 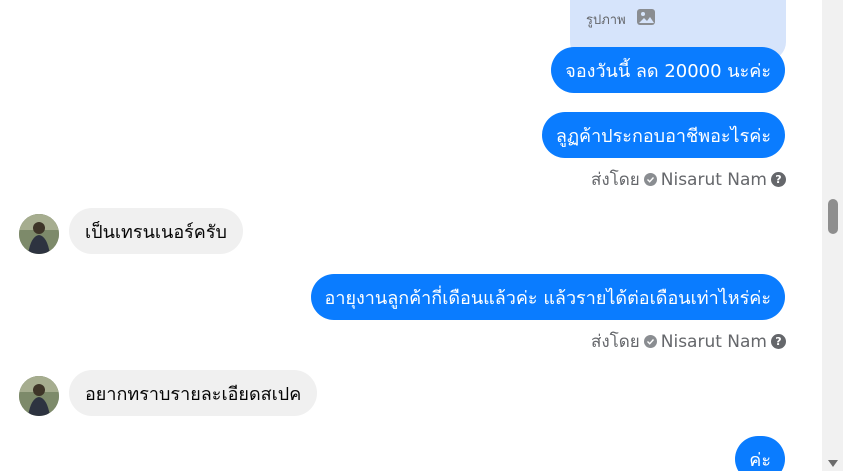 I want to click on scrollbar-thumb, so click(x=833, y=216).